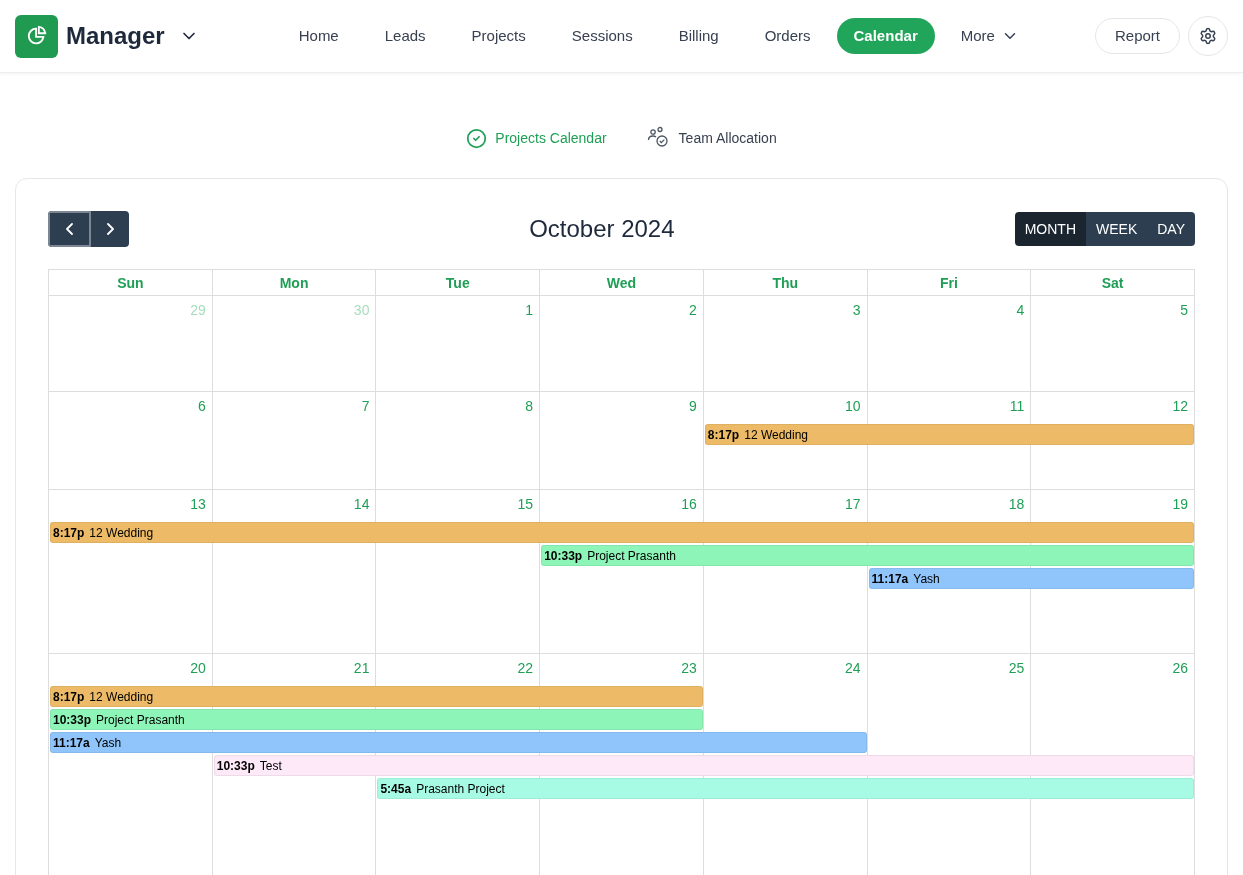 The width and height of the screenshot is (1243, 875). What do you see at coordinates (602, 36) in the screenshot?
I see `nav-tab: Sessions` at bounding box center [602, 36].